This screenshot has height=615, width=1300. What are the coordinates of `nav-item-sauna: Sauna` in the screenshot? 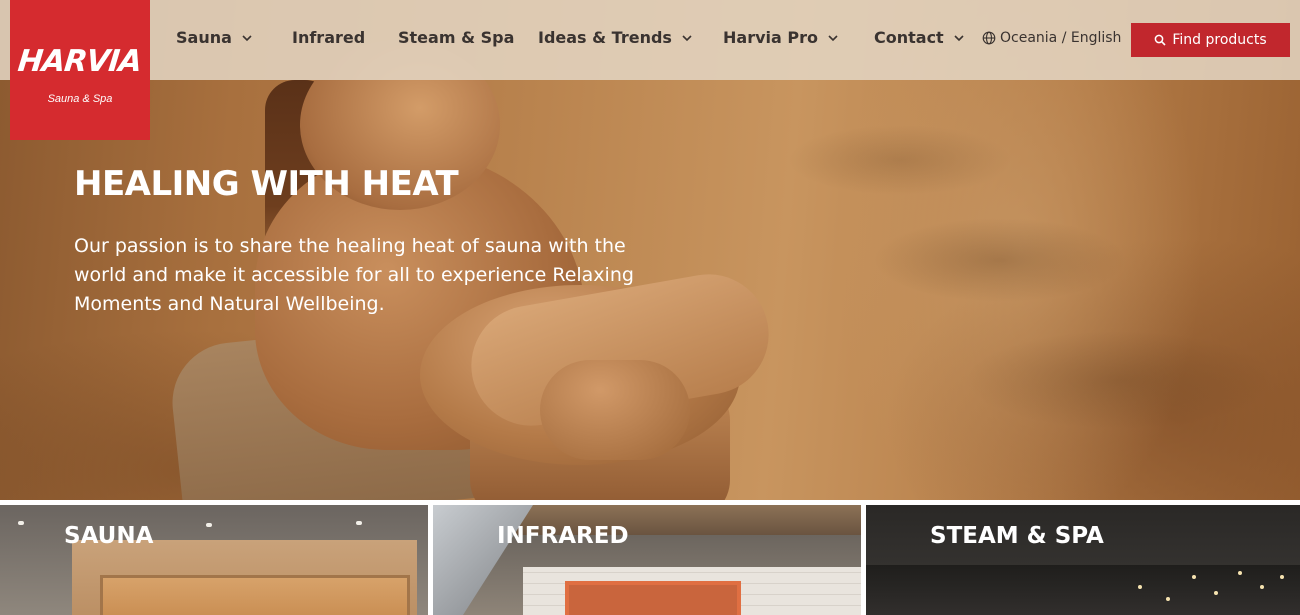 It's located at (215, 37).